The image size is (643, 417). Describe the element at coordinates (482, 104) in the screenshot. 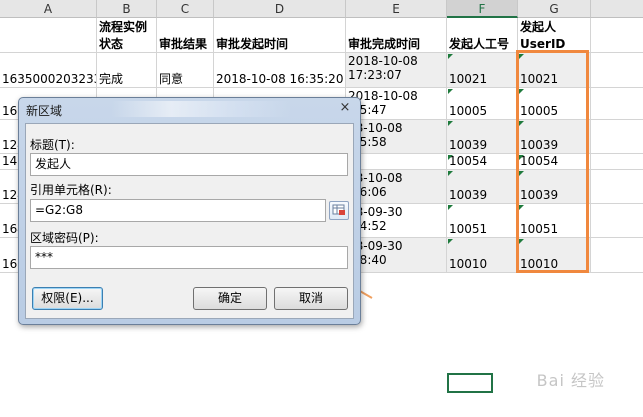

I see `cell-employee-no: 10005` at that location.